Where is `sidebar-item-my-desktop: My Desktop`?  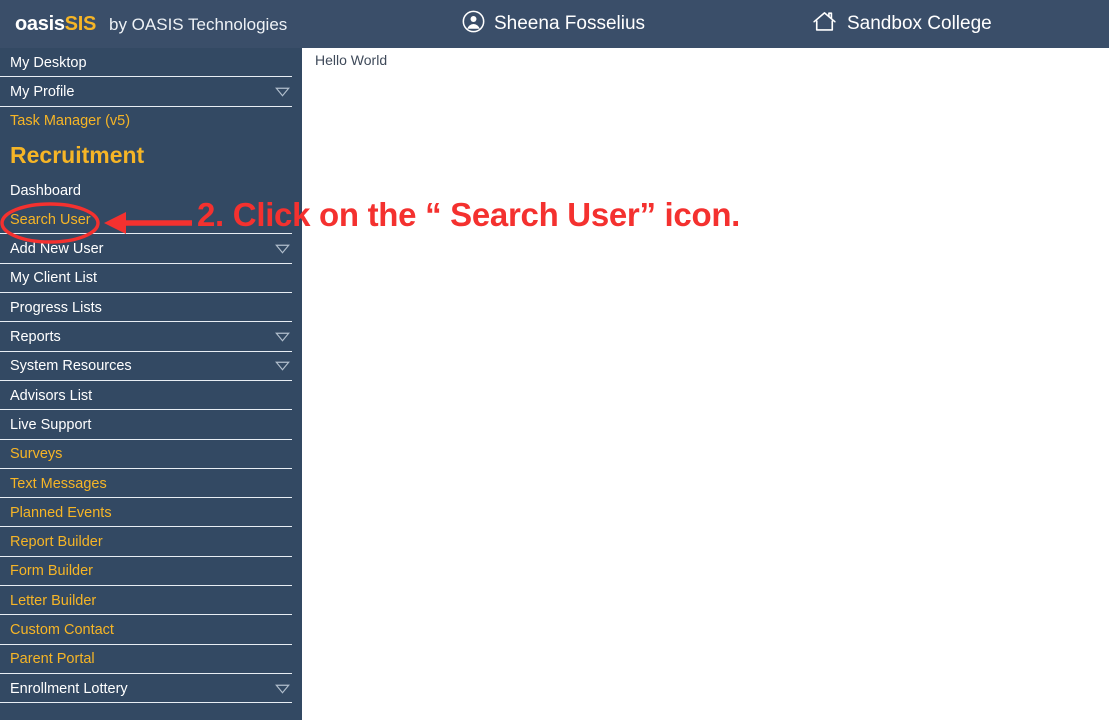
sidebar-item-my-desktop: My Desktop is located at coordinates (151, 63).